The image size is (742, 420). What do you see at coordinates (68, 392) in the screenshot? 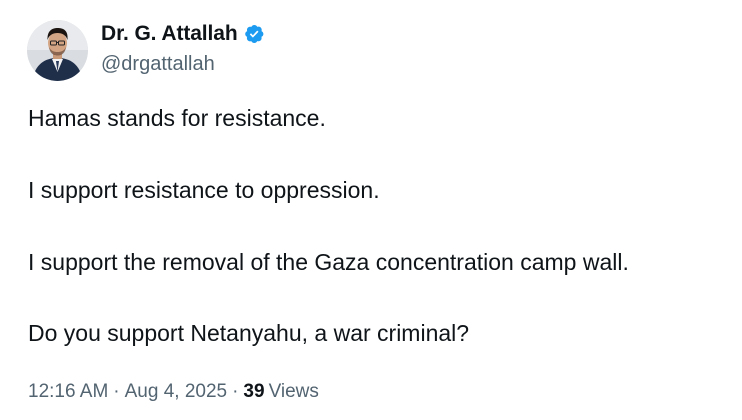
I see `tweet-time: 12:16 AM` at bounding box center [68, 392].